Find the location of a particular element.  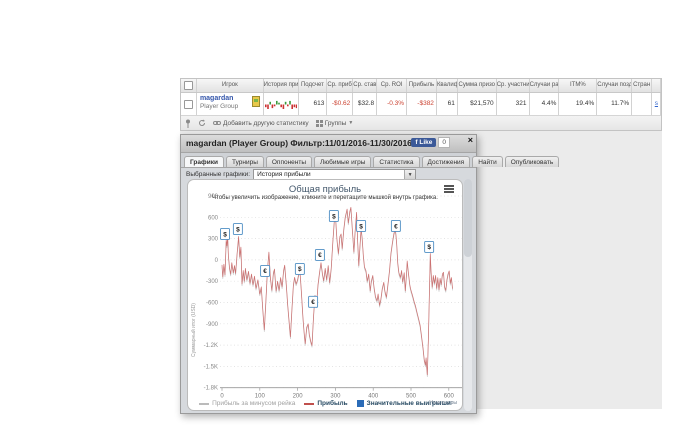

facebook-like-button: f Like 0 is located at coordinates (430, 142).